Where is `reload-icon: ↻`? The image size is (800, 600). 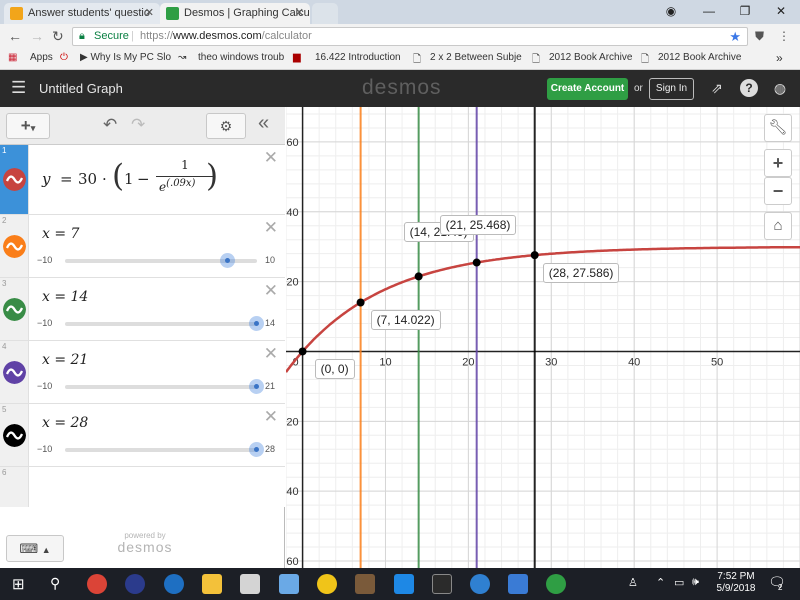 reload-icon: ↻ is located at coordinates (58, 36).